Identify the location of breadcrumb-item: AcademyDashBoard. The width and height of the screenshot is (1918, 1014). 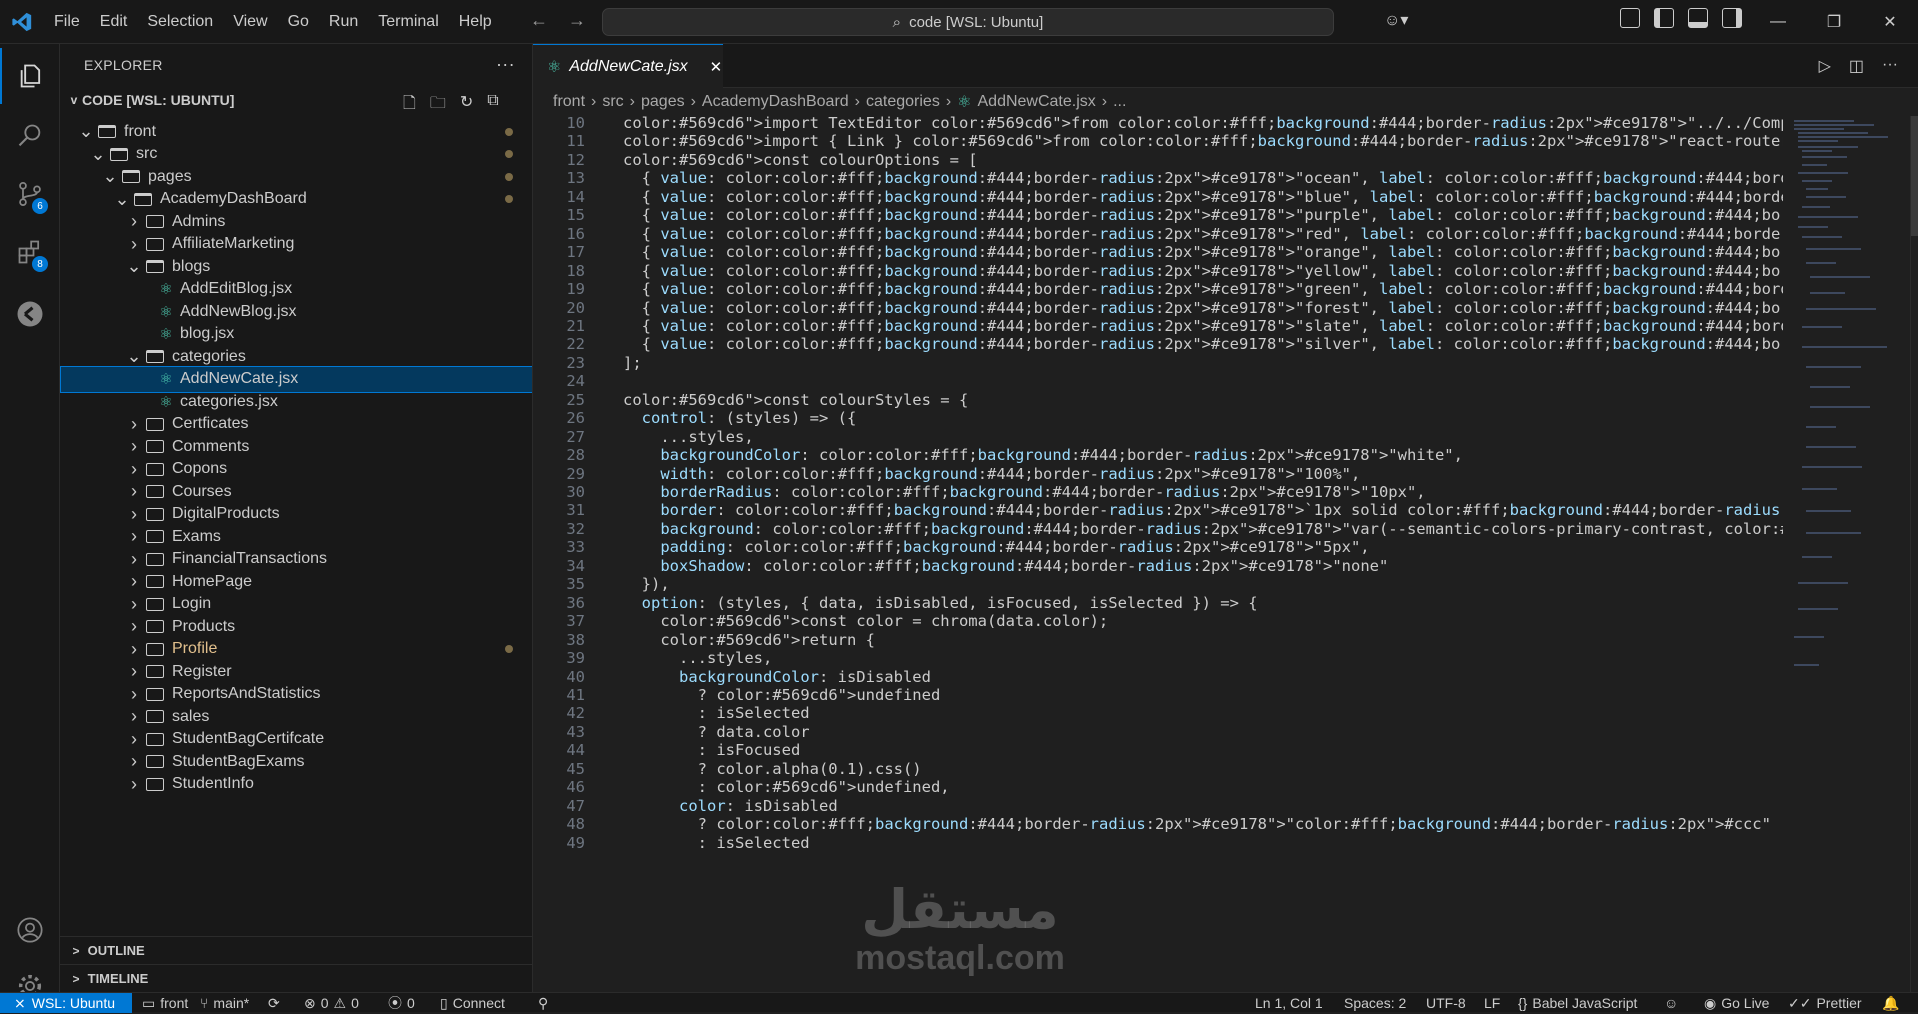
(775, 102).